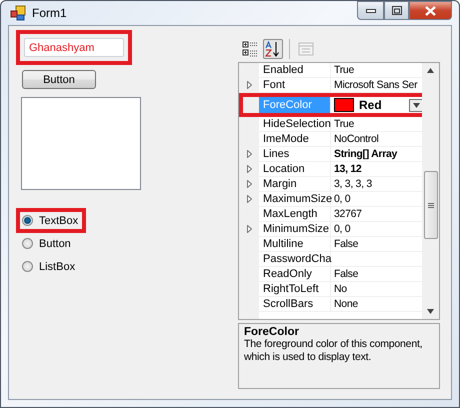 The width and height of the screenshot is (460, 408). What do you see at coordinates (285, 169) in the screenshot?
I see `property-name: Location` at bounding box center [285, 169].